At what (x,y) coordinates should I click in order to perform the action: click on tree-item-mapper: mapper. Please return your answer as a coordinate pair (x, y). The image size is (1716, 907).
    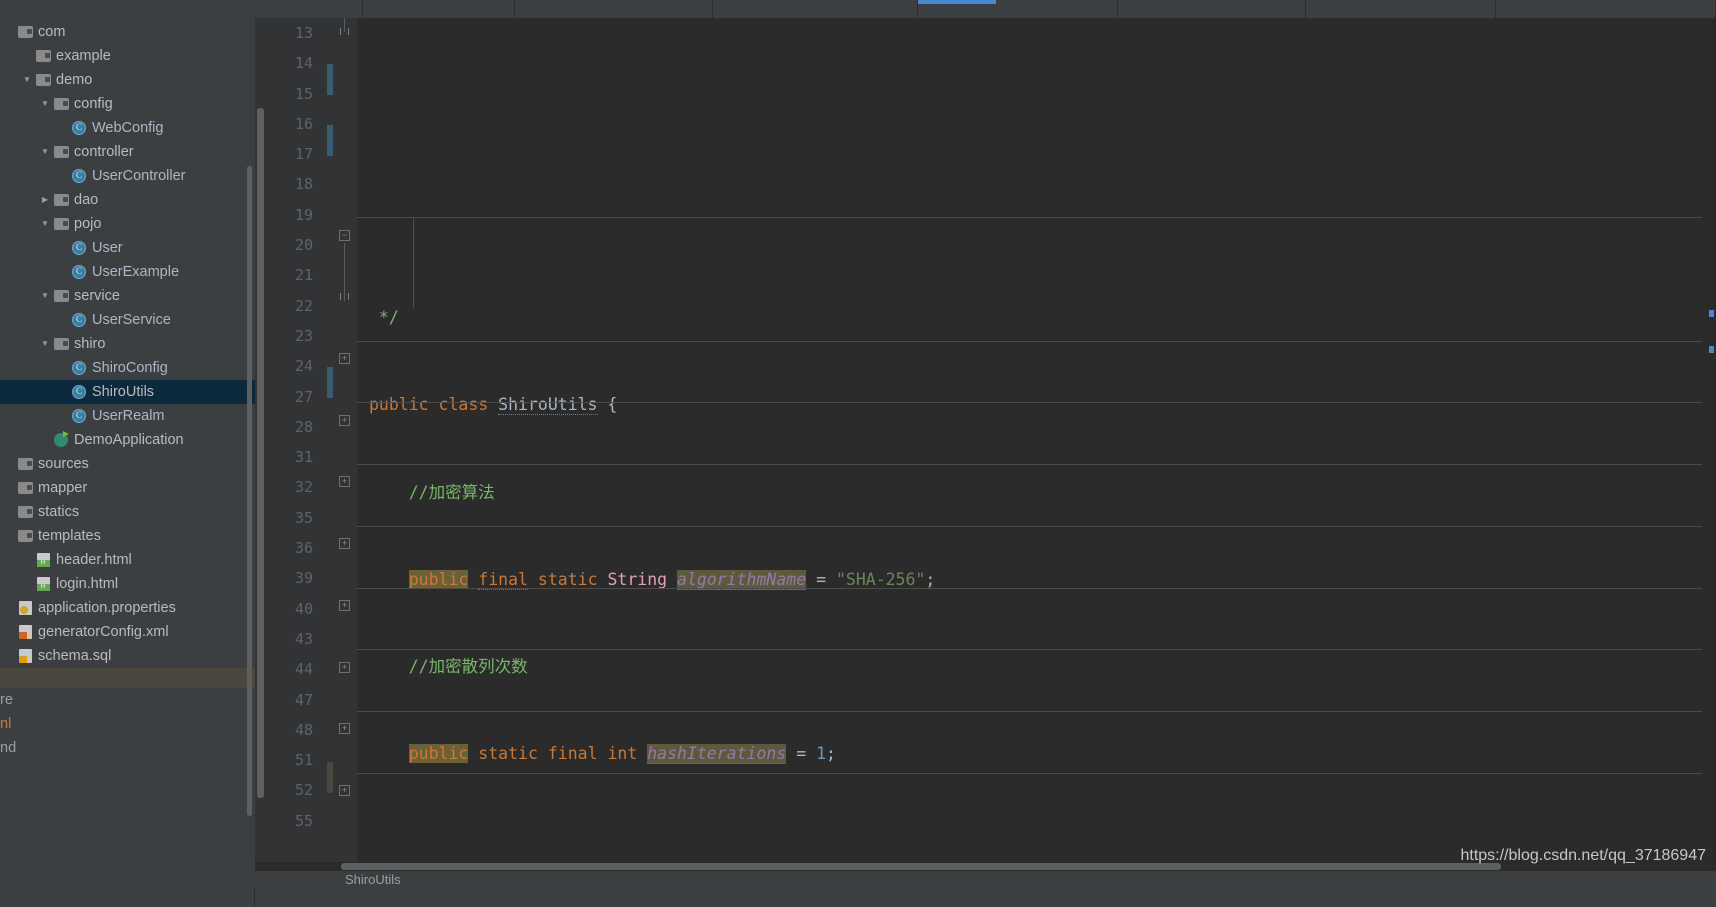
    Looking at the image, I should click on (127, 488).